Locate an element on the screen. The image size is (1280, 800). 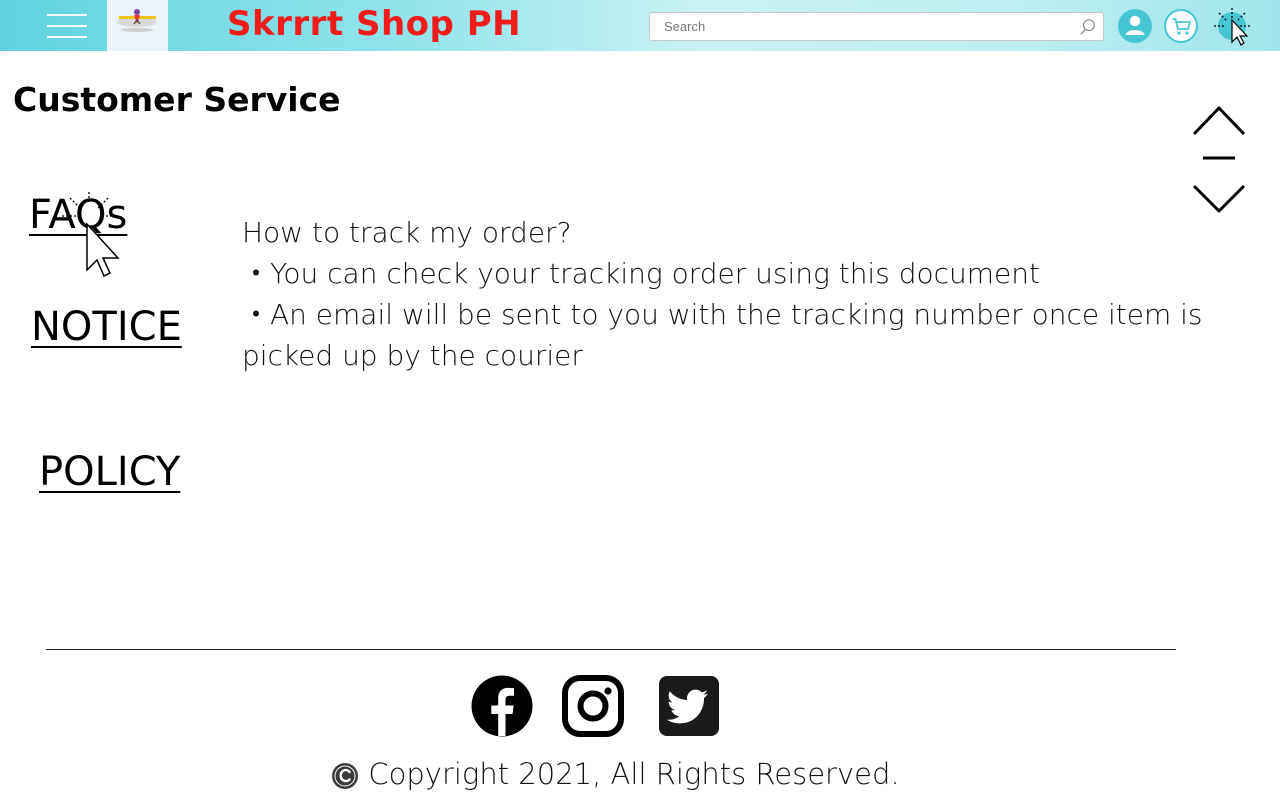
page-nav-arrows is located at coordinates (1219, 159).